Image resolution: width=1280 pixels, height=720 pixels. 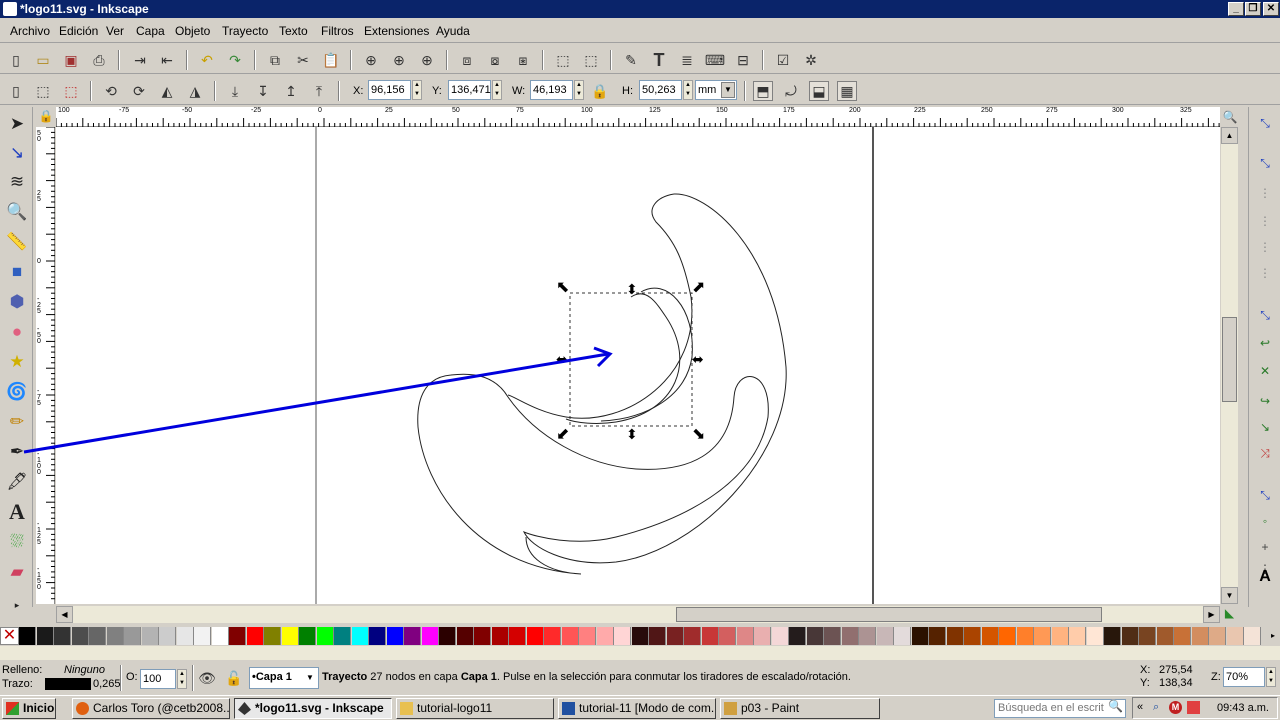 I want to click on transform-patterns-icon: ▦, so click(x=847, y=91).